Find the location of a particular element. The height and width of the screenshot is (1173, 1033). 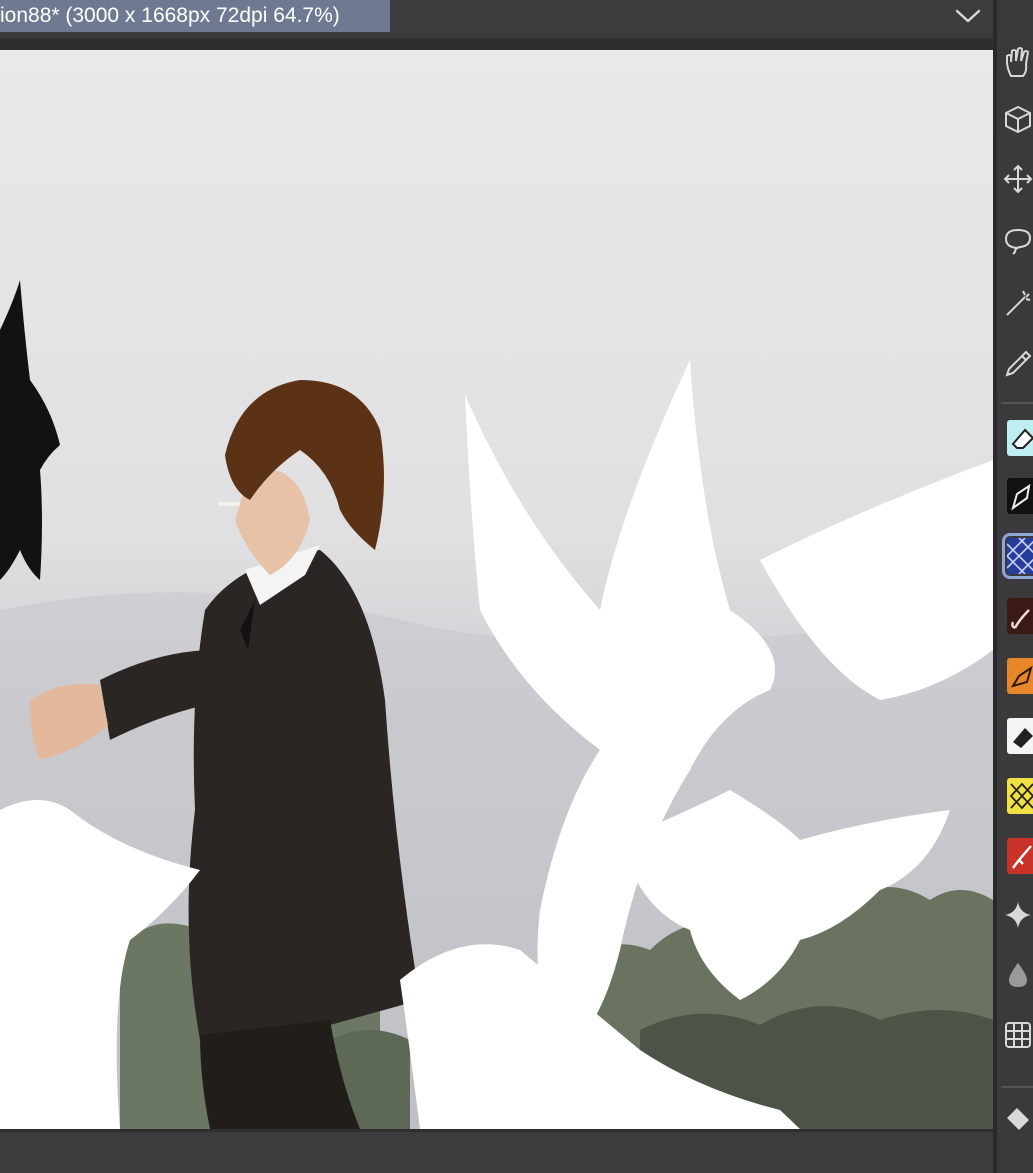

hand-tool is located at coordinates (1018, 63).